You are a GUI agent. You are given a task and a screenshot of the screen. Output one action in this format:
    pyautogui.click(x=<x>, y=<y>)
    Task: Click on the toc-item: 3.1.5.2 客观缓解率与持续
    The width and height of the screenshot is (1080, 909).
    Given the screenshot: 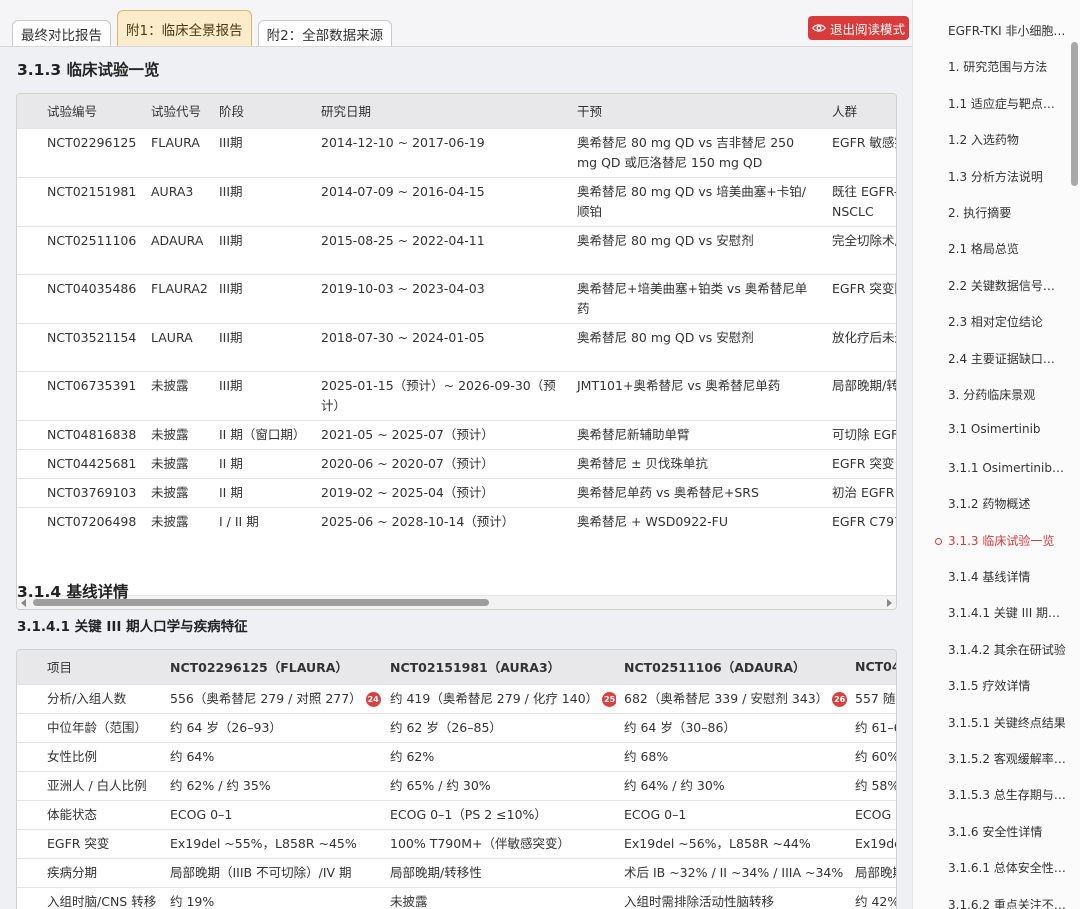 What is the action you would take?
    pyautogui.click(x=1007, y=760)
    